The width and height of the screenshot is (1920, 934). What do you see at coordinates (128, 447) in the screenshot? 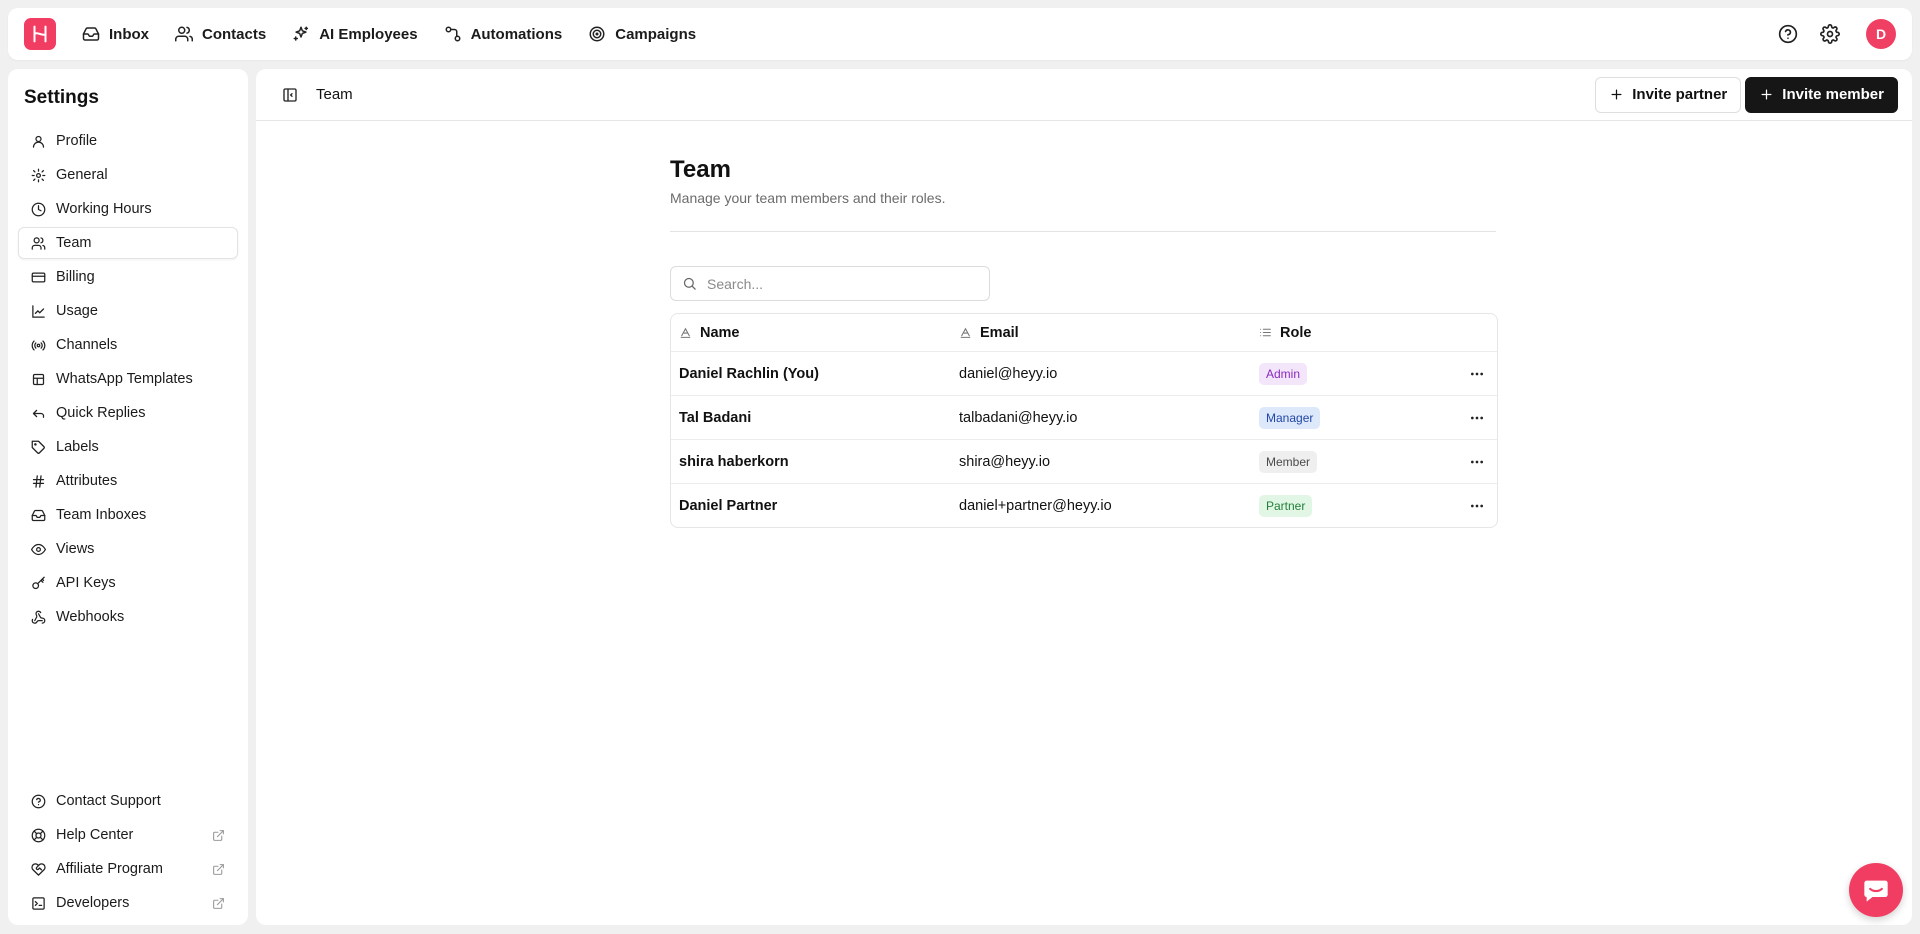
I see `sidebar-item-labels: Labels` at bounding box center [128, 447].